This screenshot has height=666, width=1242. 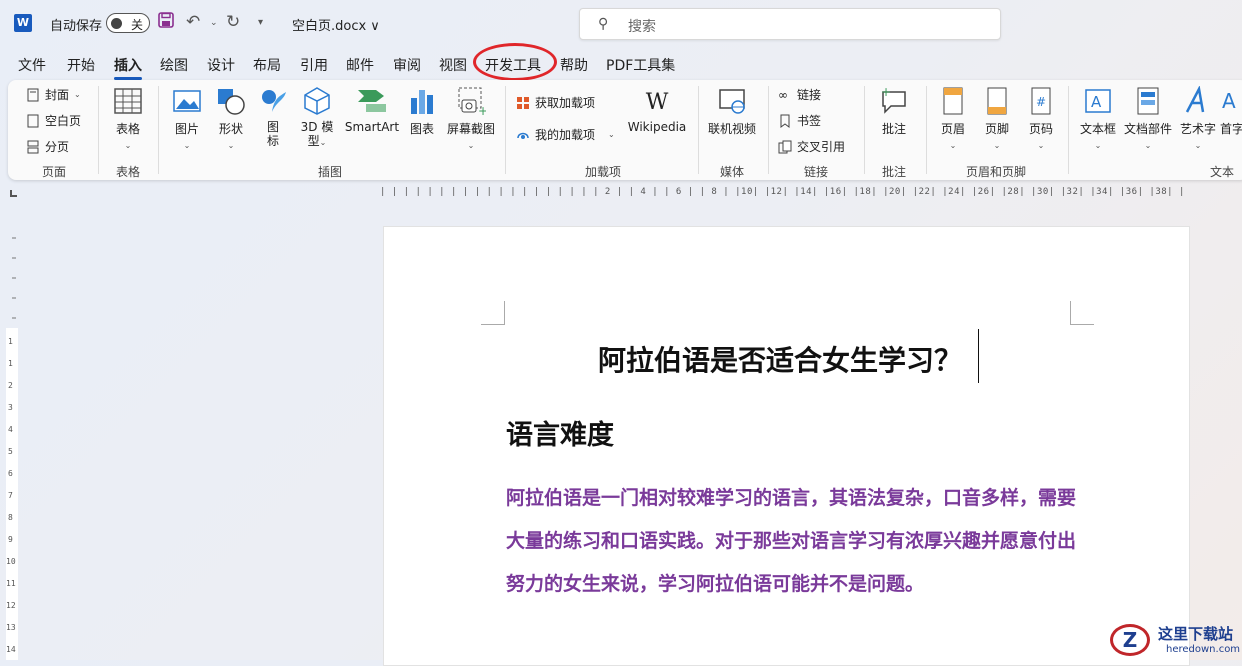 What do you see at coordinates (32, 65) in the screenshot?
I see `tab-file: 文件` at bounding box center [32, 65].